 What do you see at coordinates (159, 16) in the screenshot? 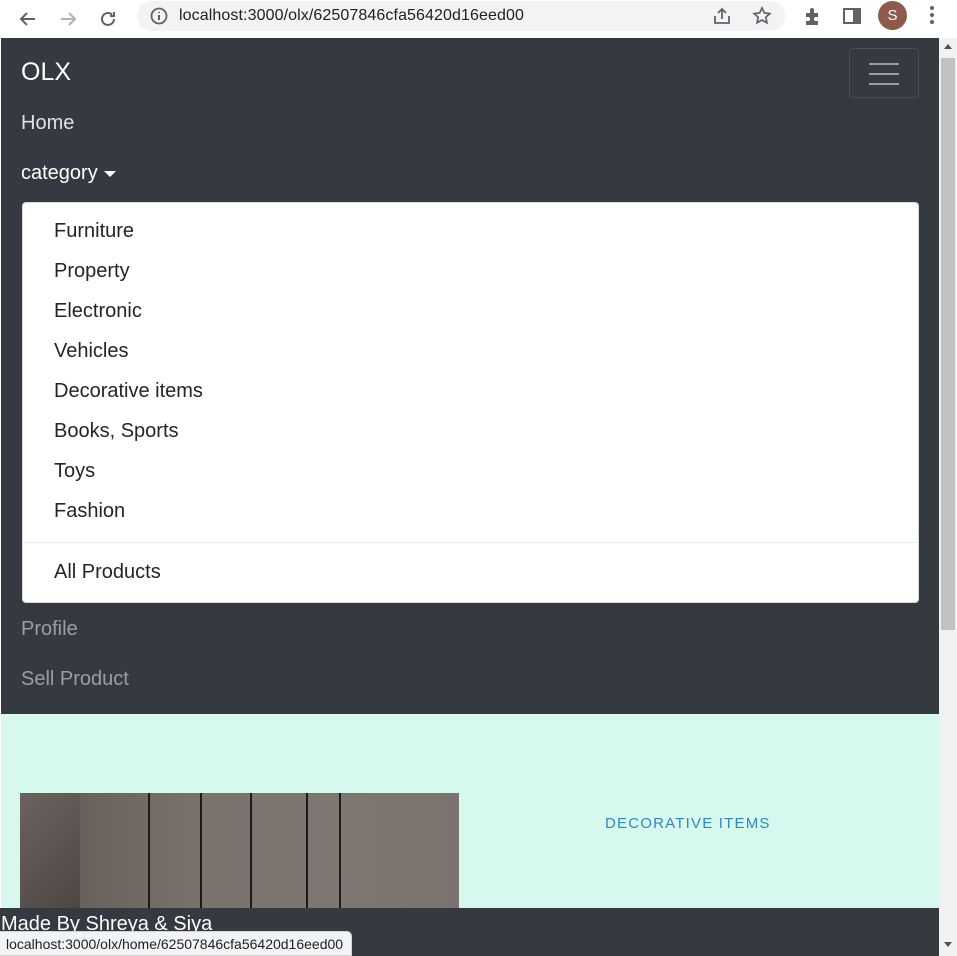
I see `info-icon` at bounding box center [159, 16].